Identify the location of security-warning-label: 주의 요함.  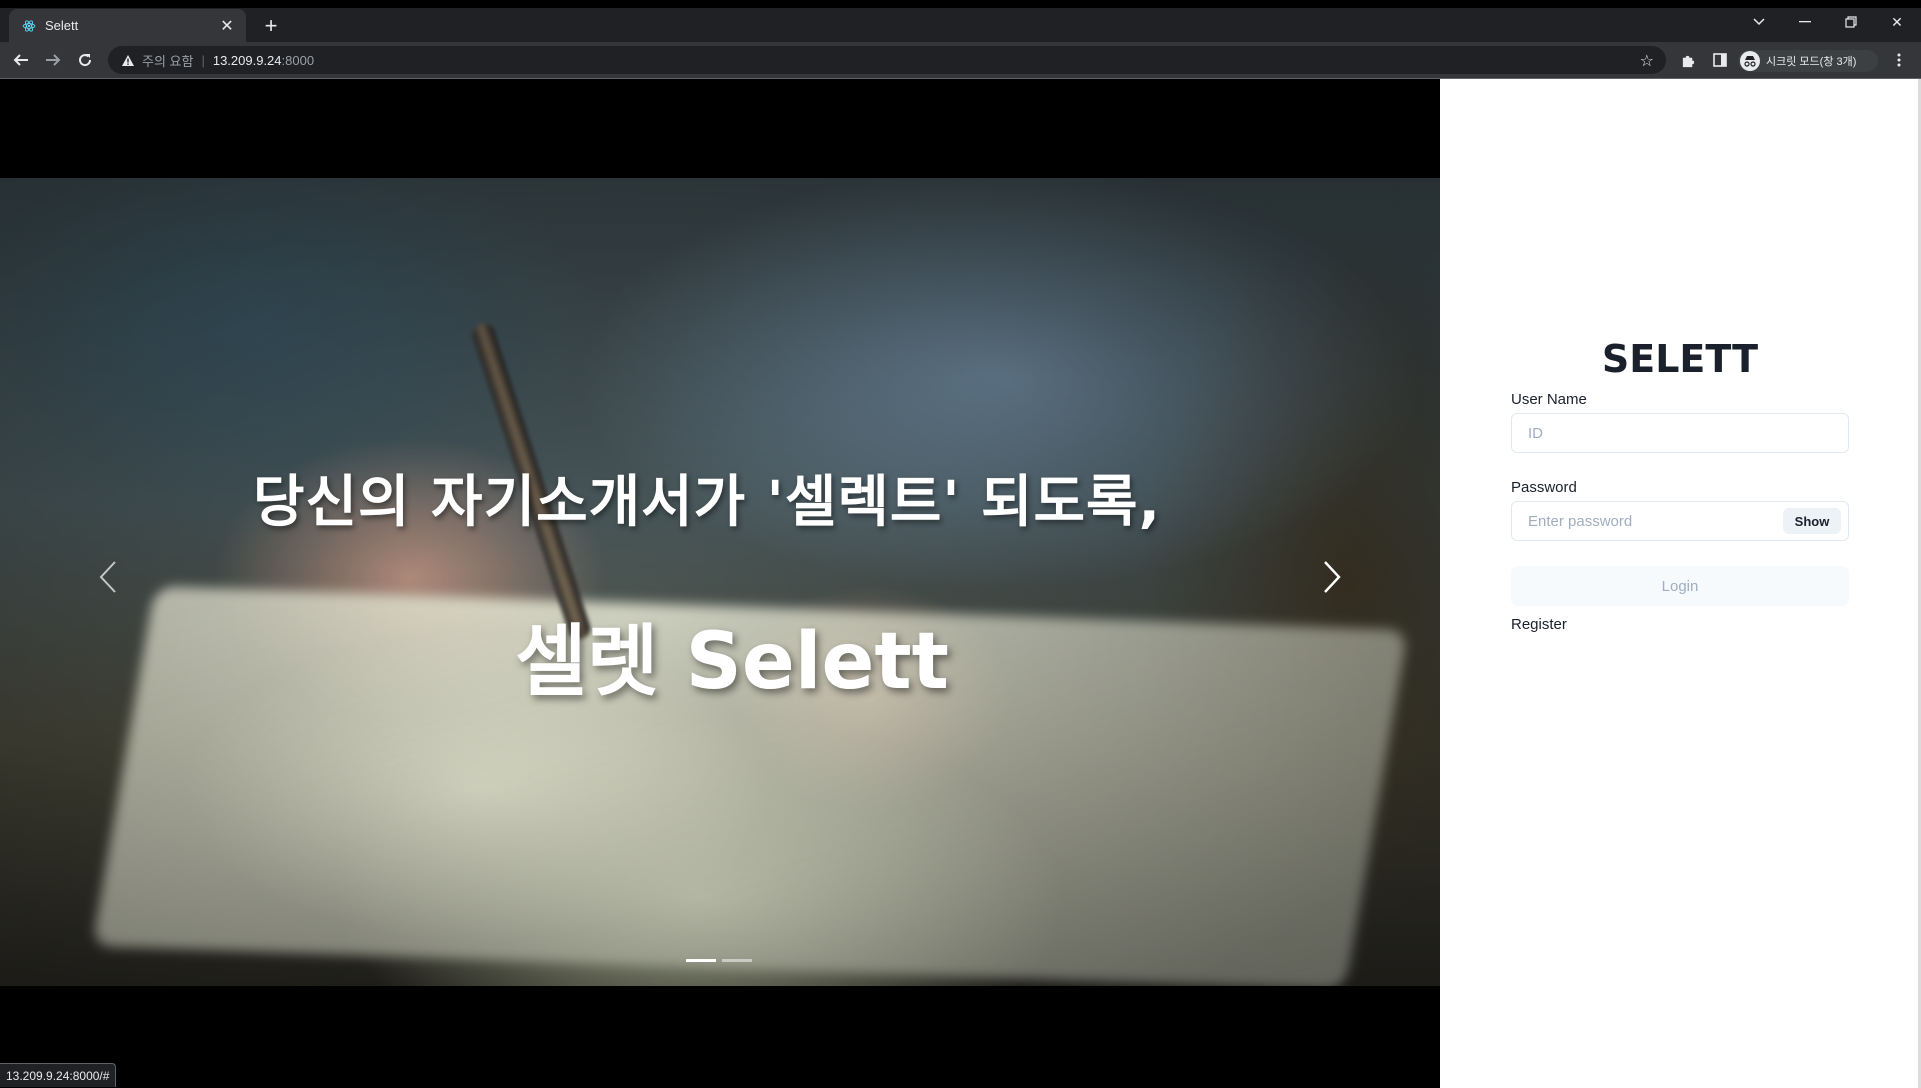
(167, 60).